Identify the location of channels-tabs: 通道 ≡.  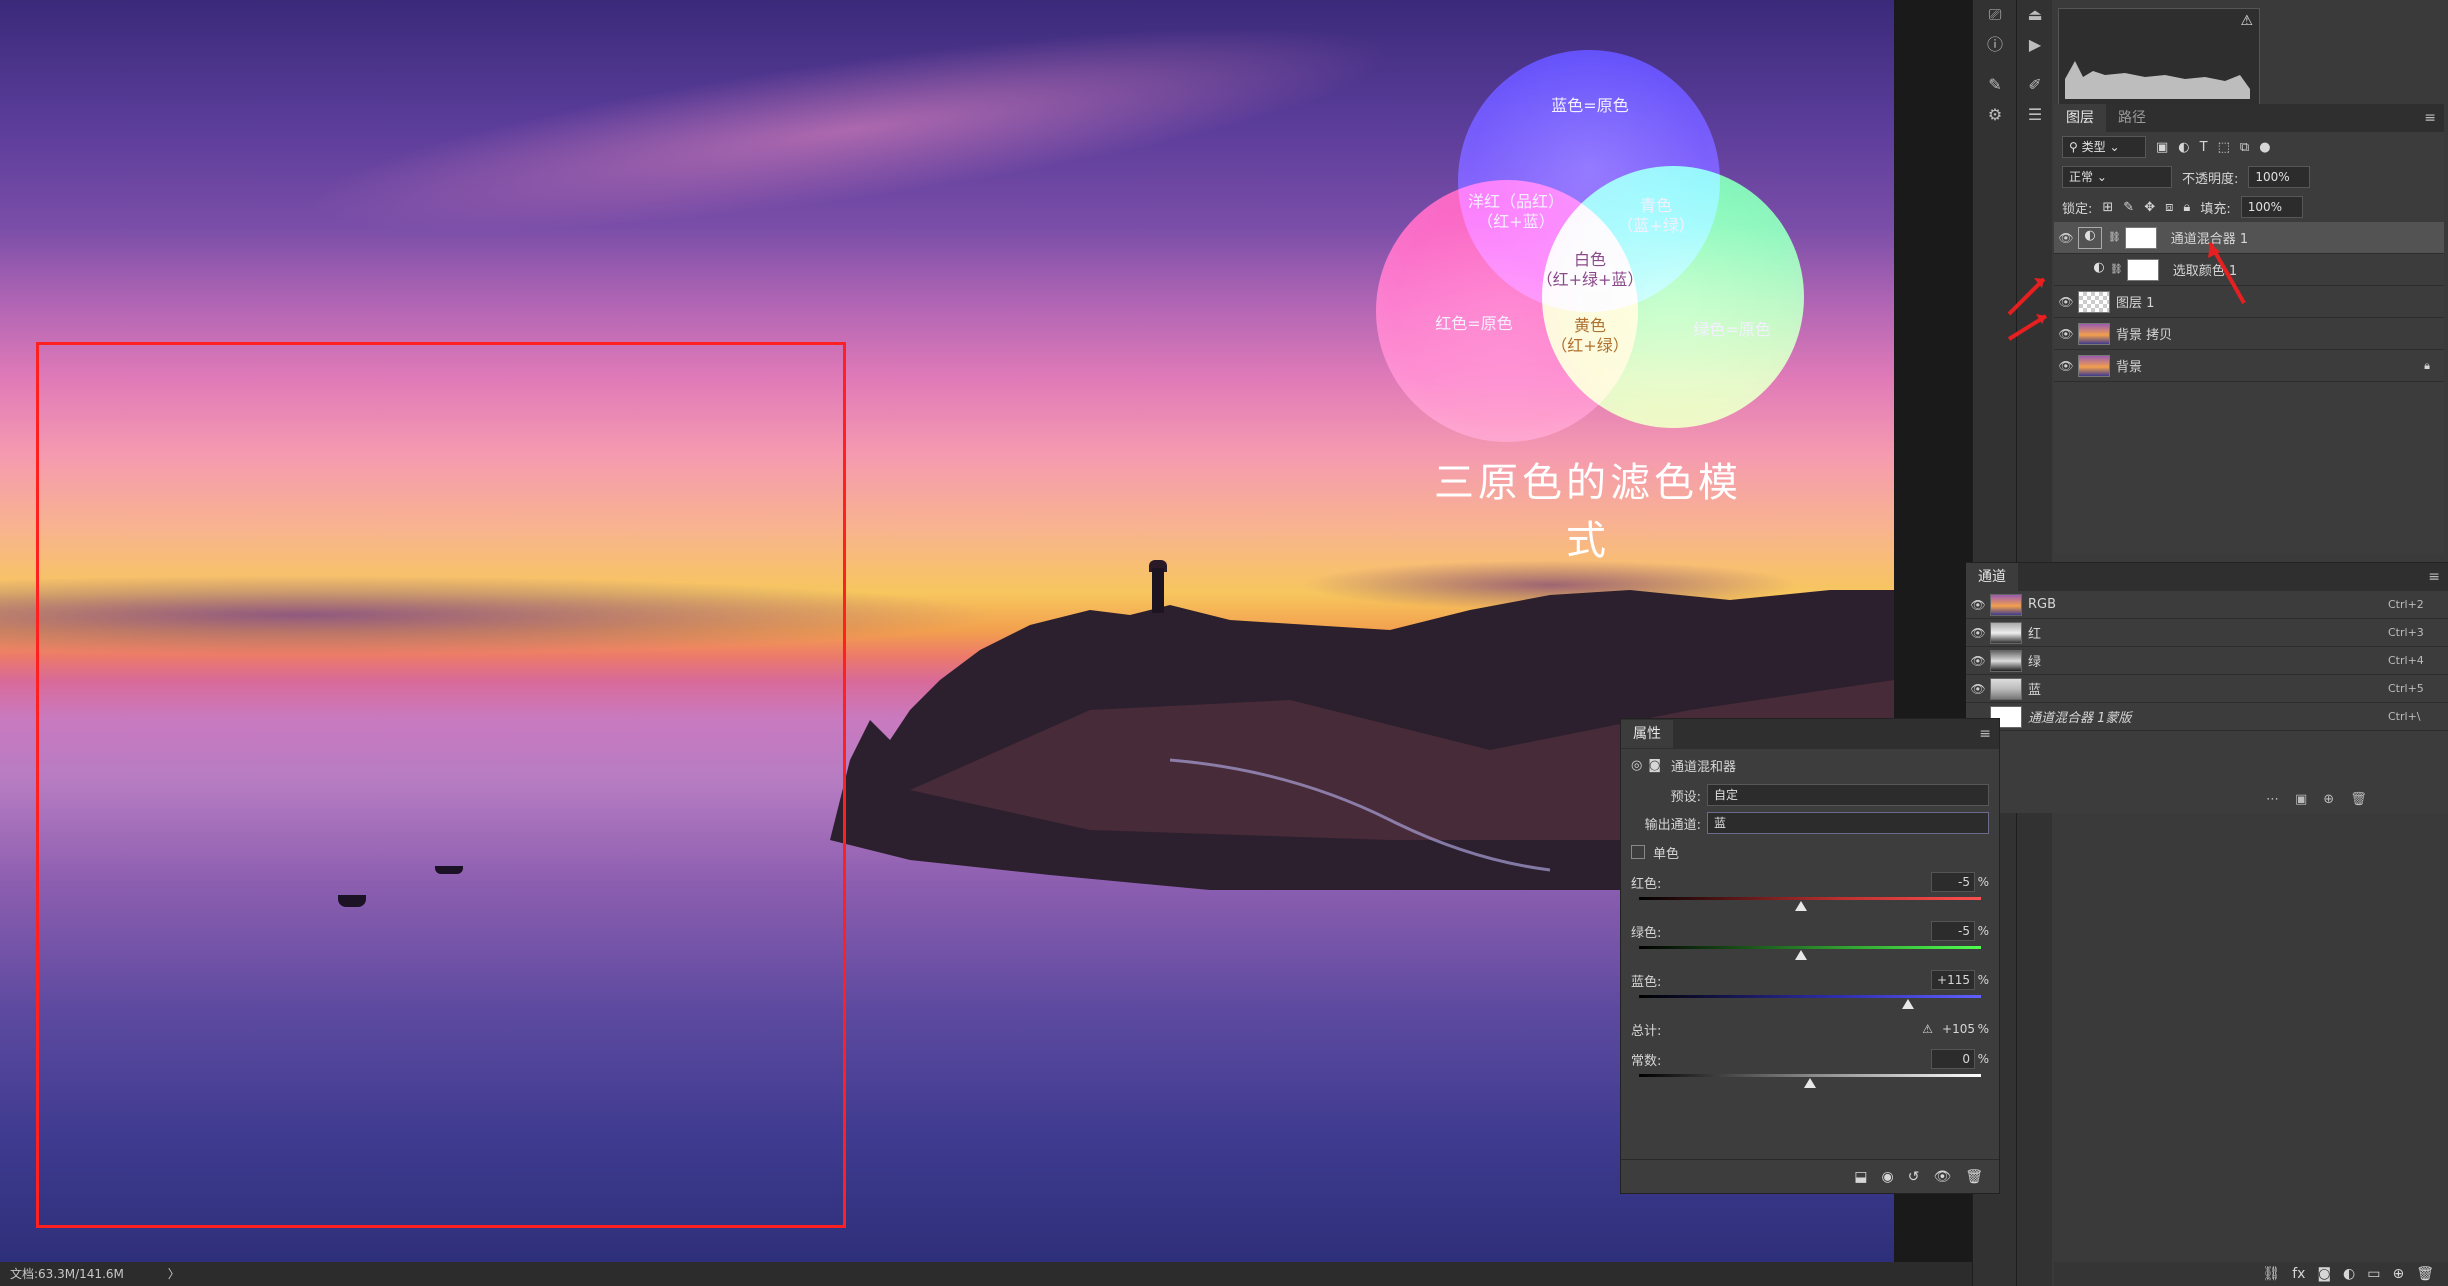
(2207, 577).